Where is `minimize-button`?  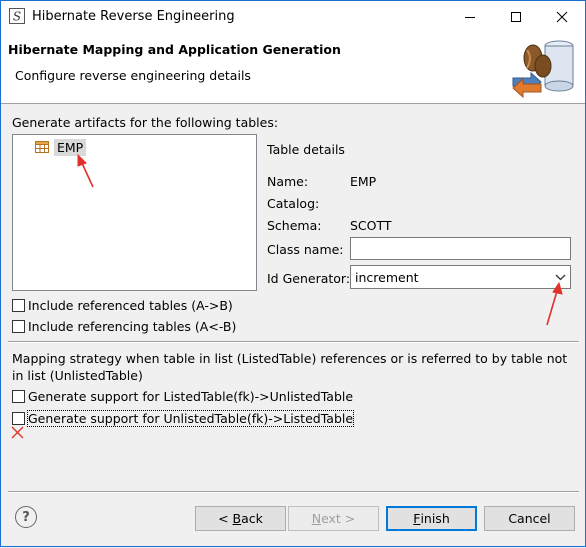 minimize-button is located at coordinates (470, 16).